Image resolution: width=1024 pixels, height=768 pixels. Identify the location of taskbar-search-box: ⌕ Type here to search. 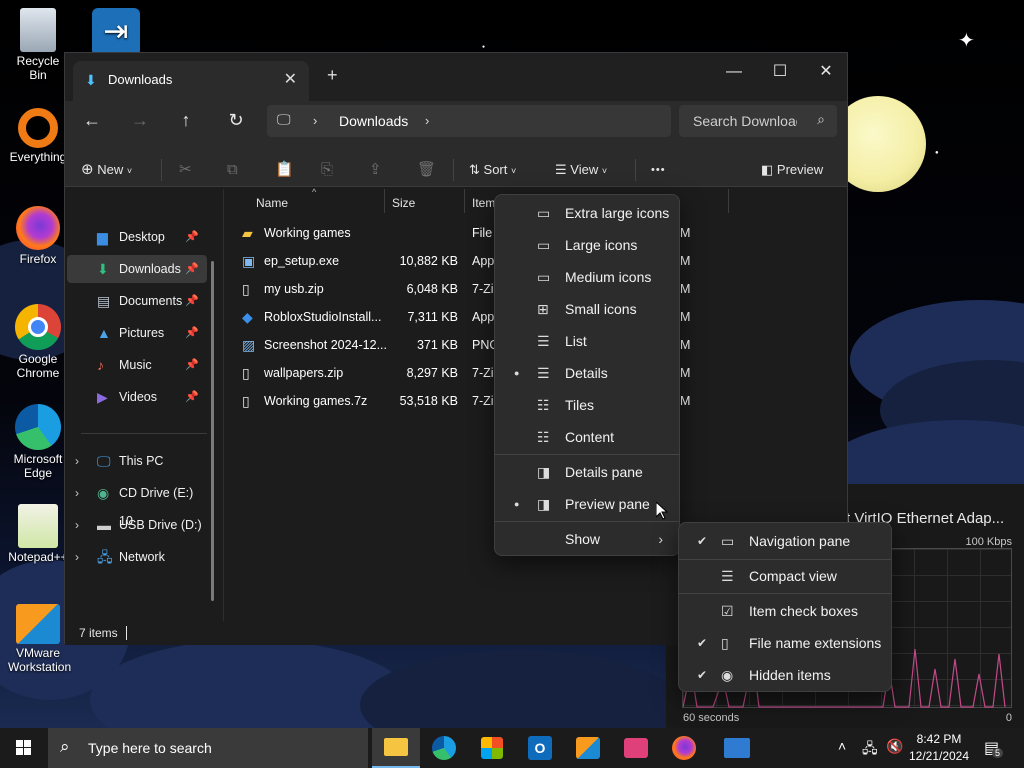
(208, 748).